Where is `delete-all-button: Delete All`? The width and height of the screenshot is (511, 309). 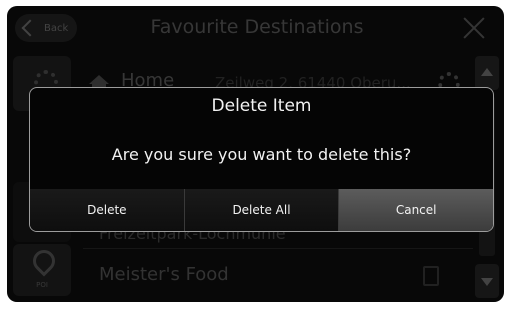 delete-all-button: Delete All is located at coordinates (261, 210).